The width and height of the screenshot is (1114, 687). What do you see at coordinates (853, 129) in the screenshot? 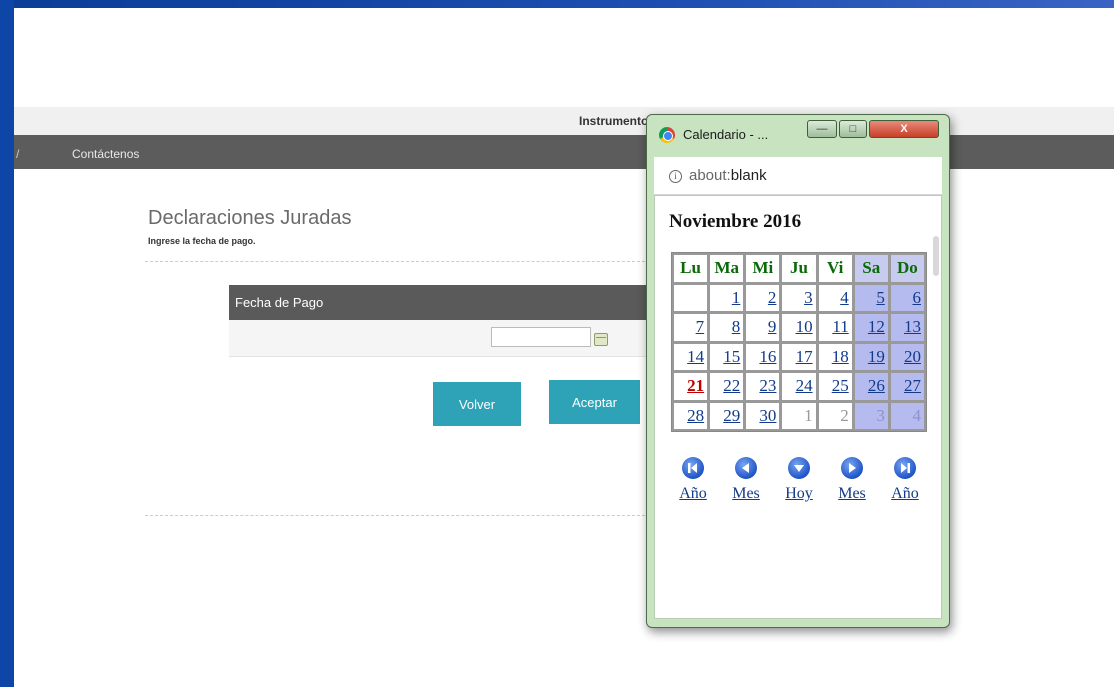
I see `maximize-button: □` at bounding box center [853, 129].